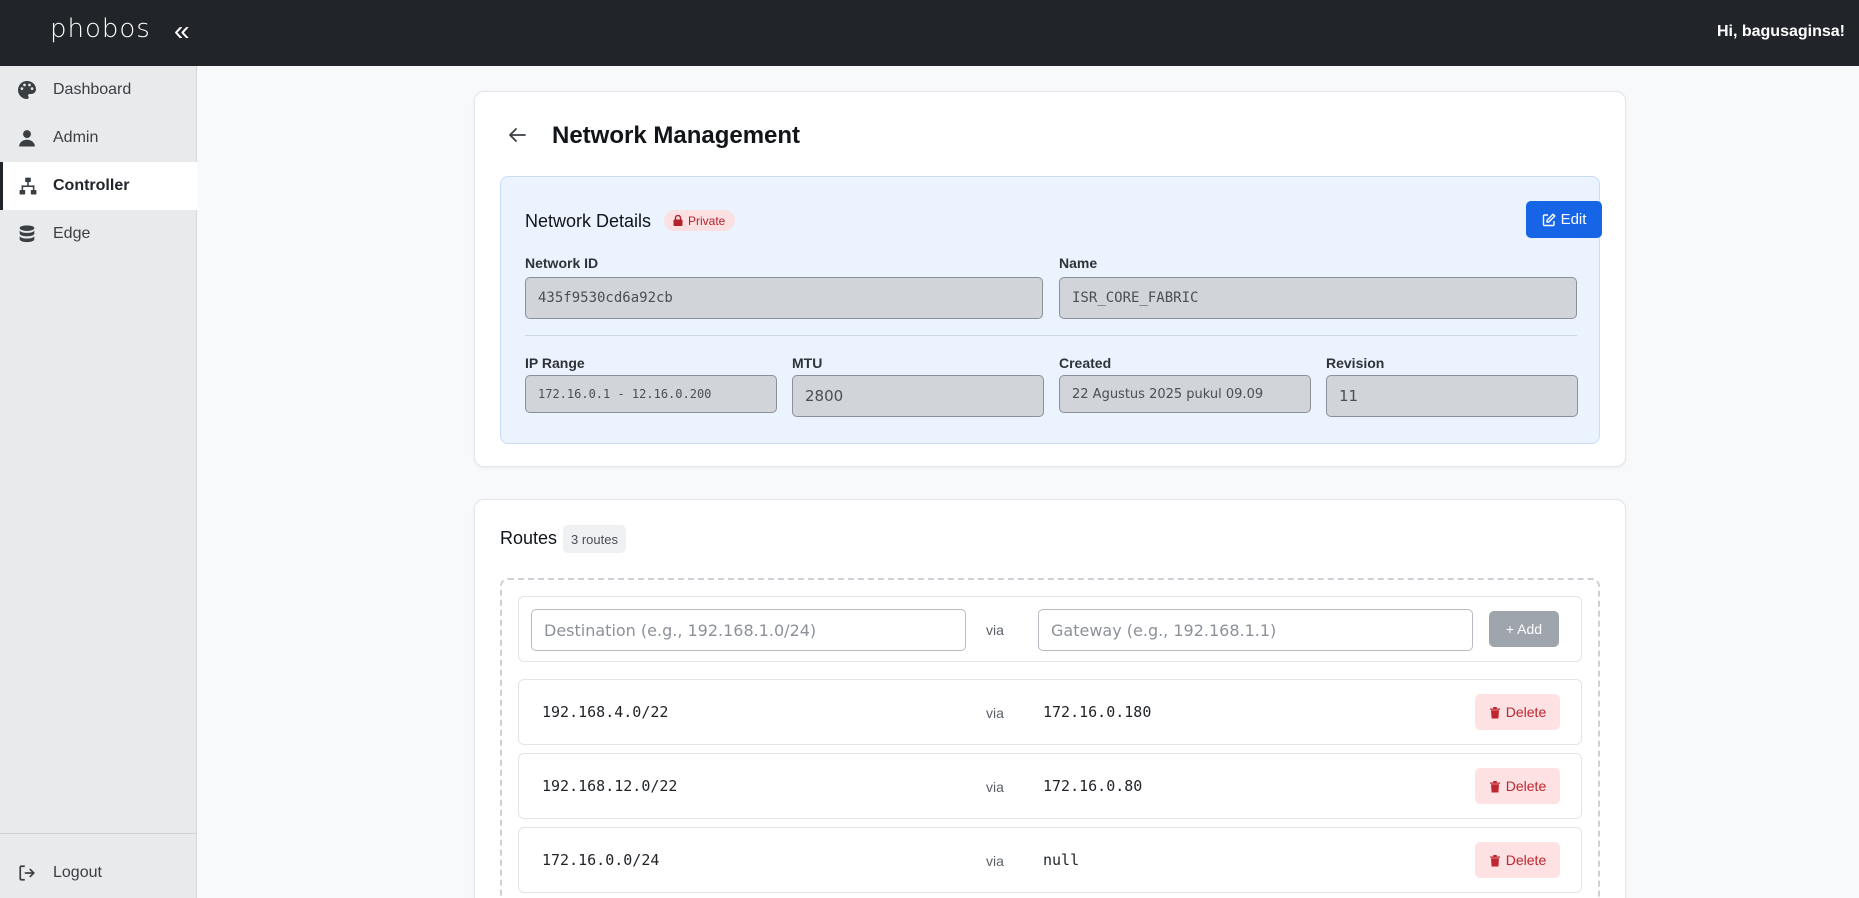 The image size is (1859, 898). I want to click on name-label: Name, so click(1078, 263).